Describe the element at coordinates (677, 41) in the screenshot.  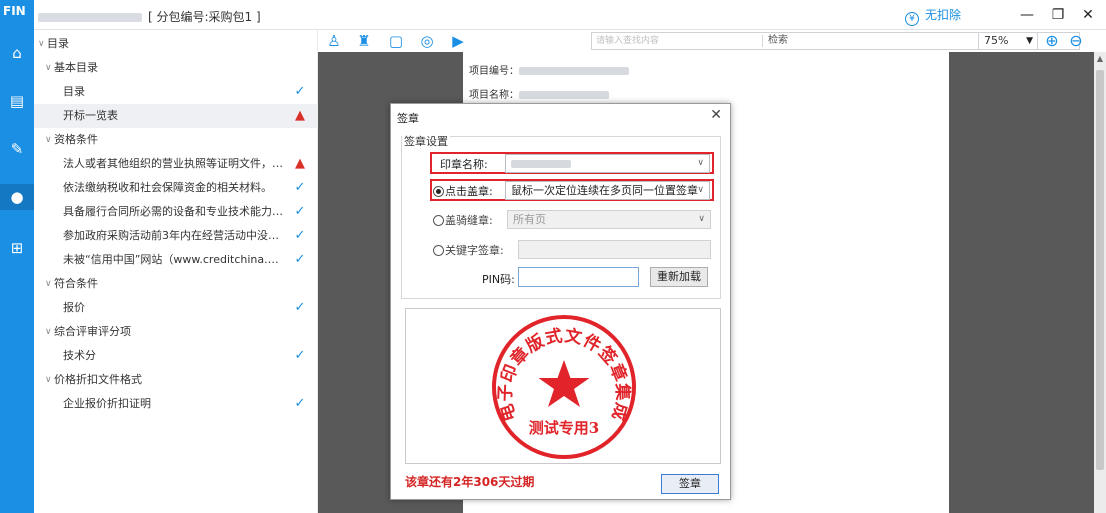
I see `search-input` at that location.